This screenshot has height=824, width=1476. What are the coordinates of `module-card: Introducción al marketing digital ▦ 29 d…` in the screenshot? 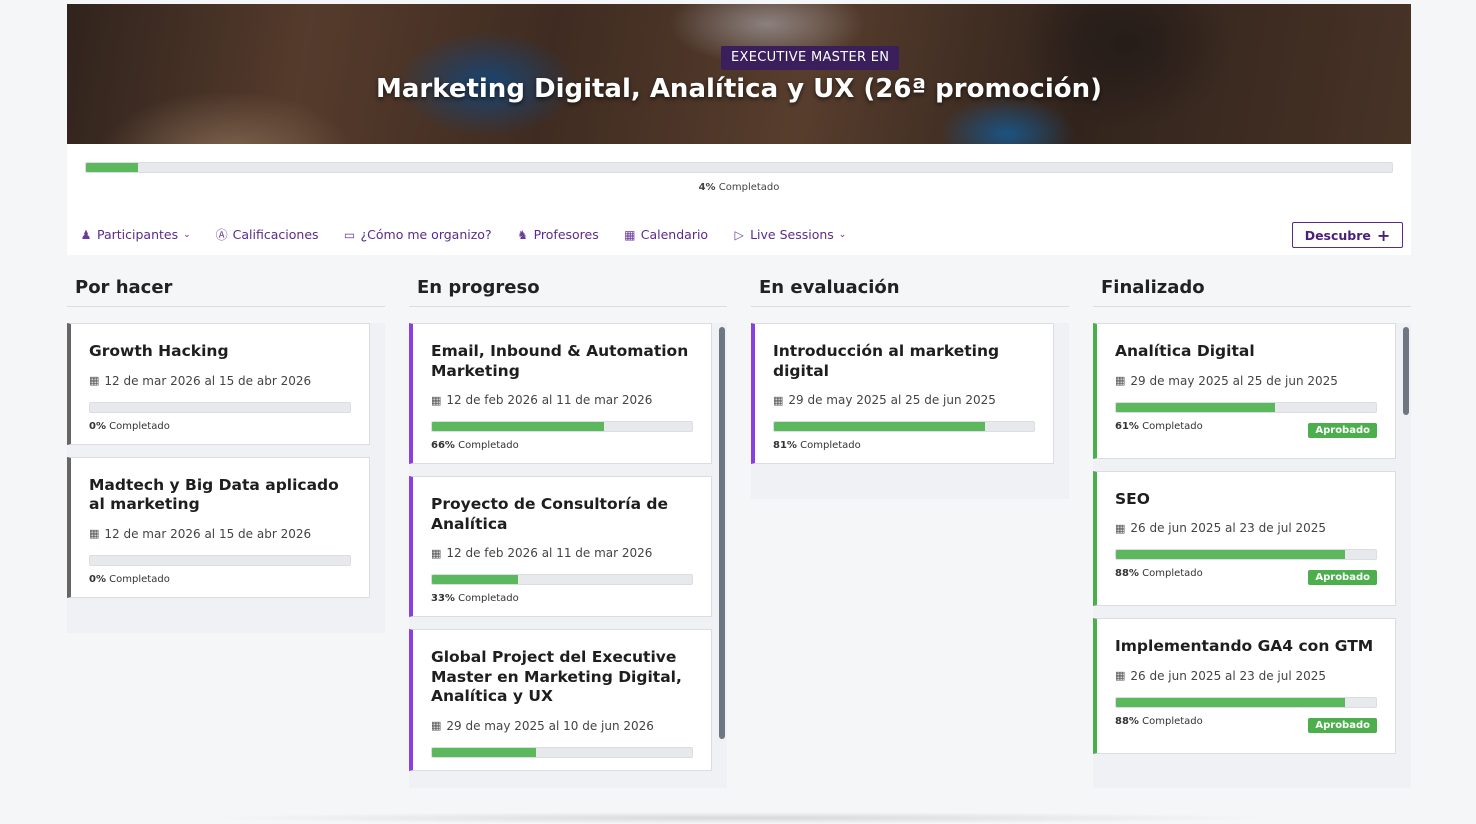 It's located at (902, 393).